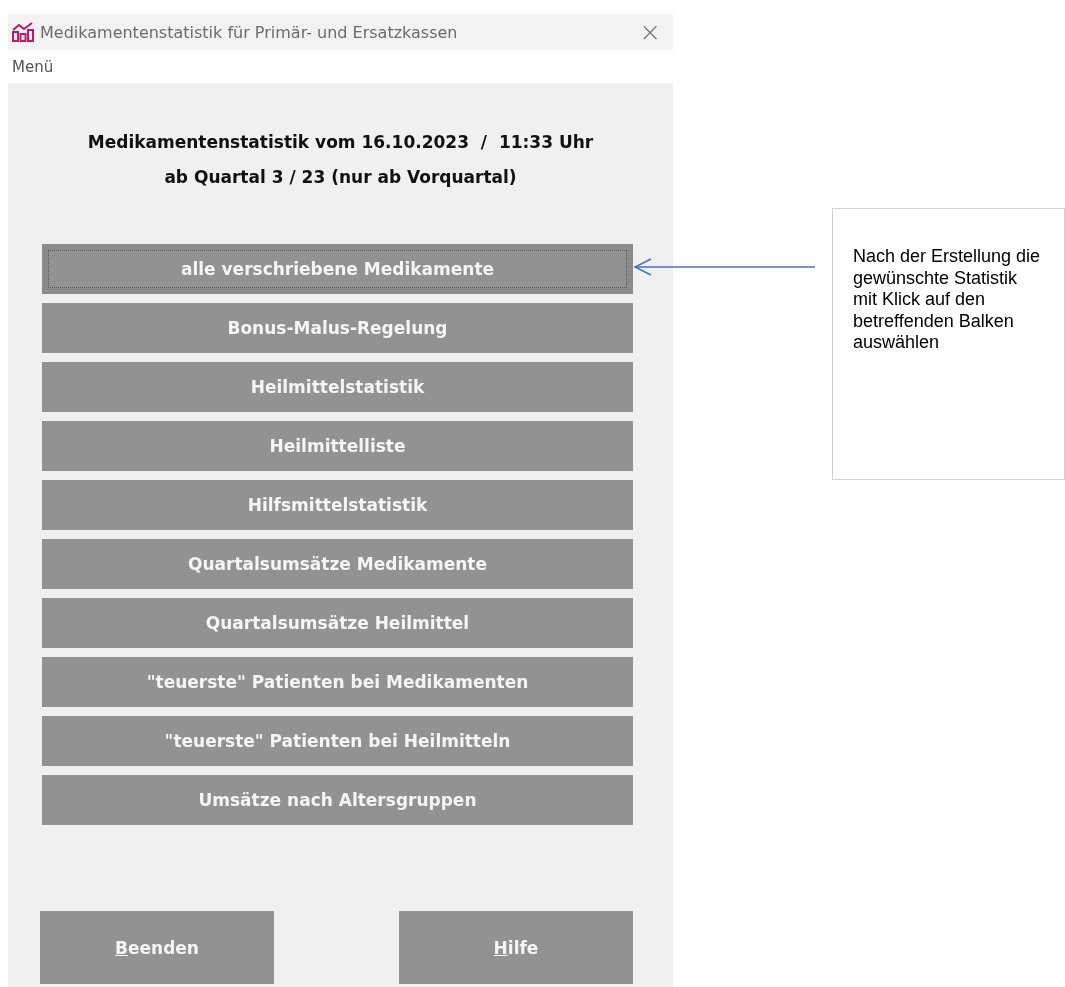  I want to click on heading-line: Medikamentenstatistik vom 16.10.2023 / 11:33 Uhr, so click(340, 142).